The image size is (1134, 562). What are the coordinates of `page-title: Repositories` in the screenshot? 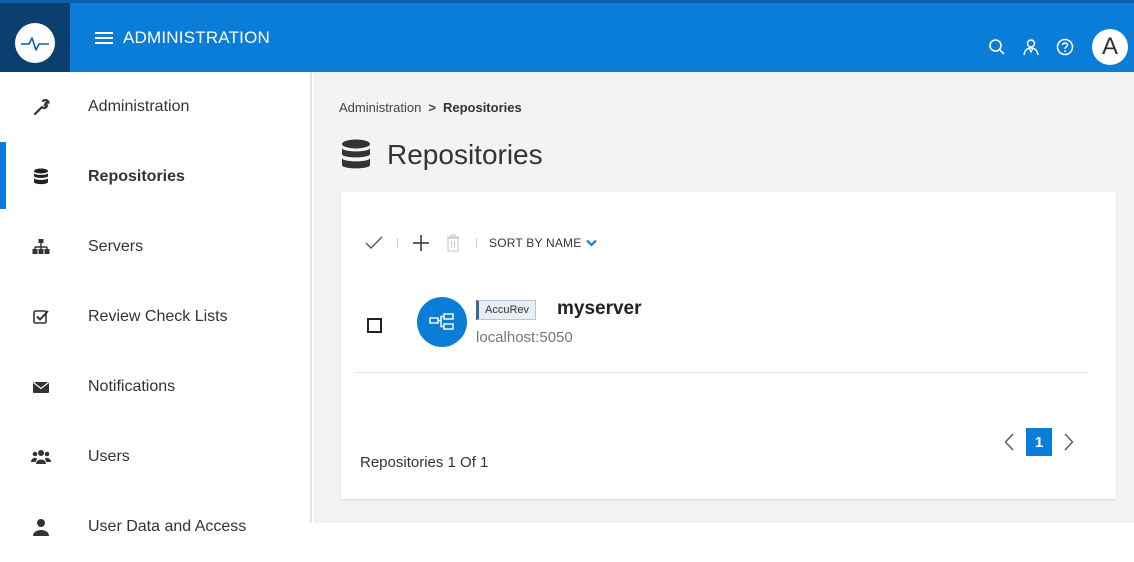 It's located at (441, 155).